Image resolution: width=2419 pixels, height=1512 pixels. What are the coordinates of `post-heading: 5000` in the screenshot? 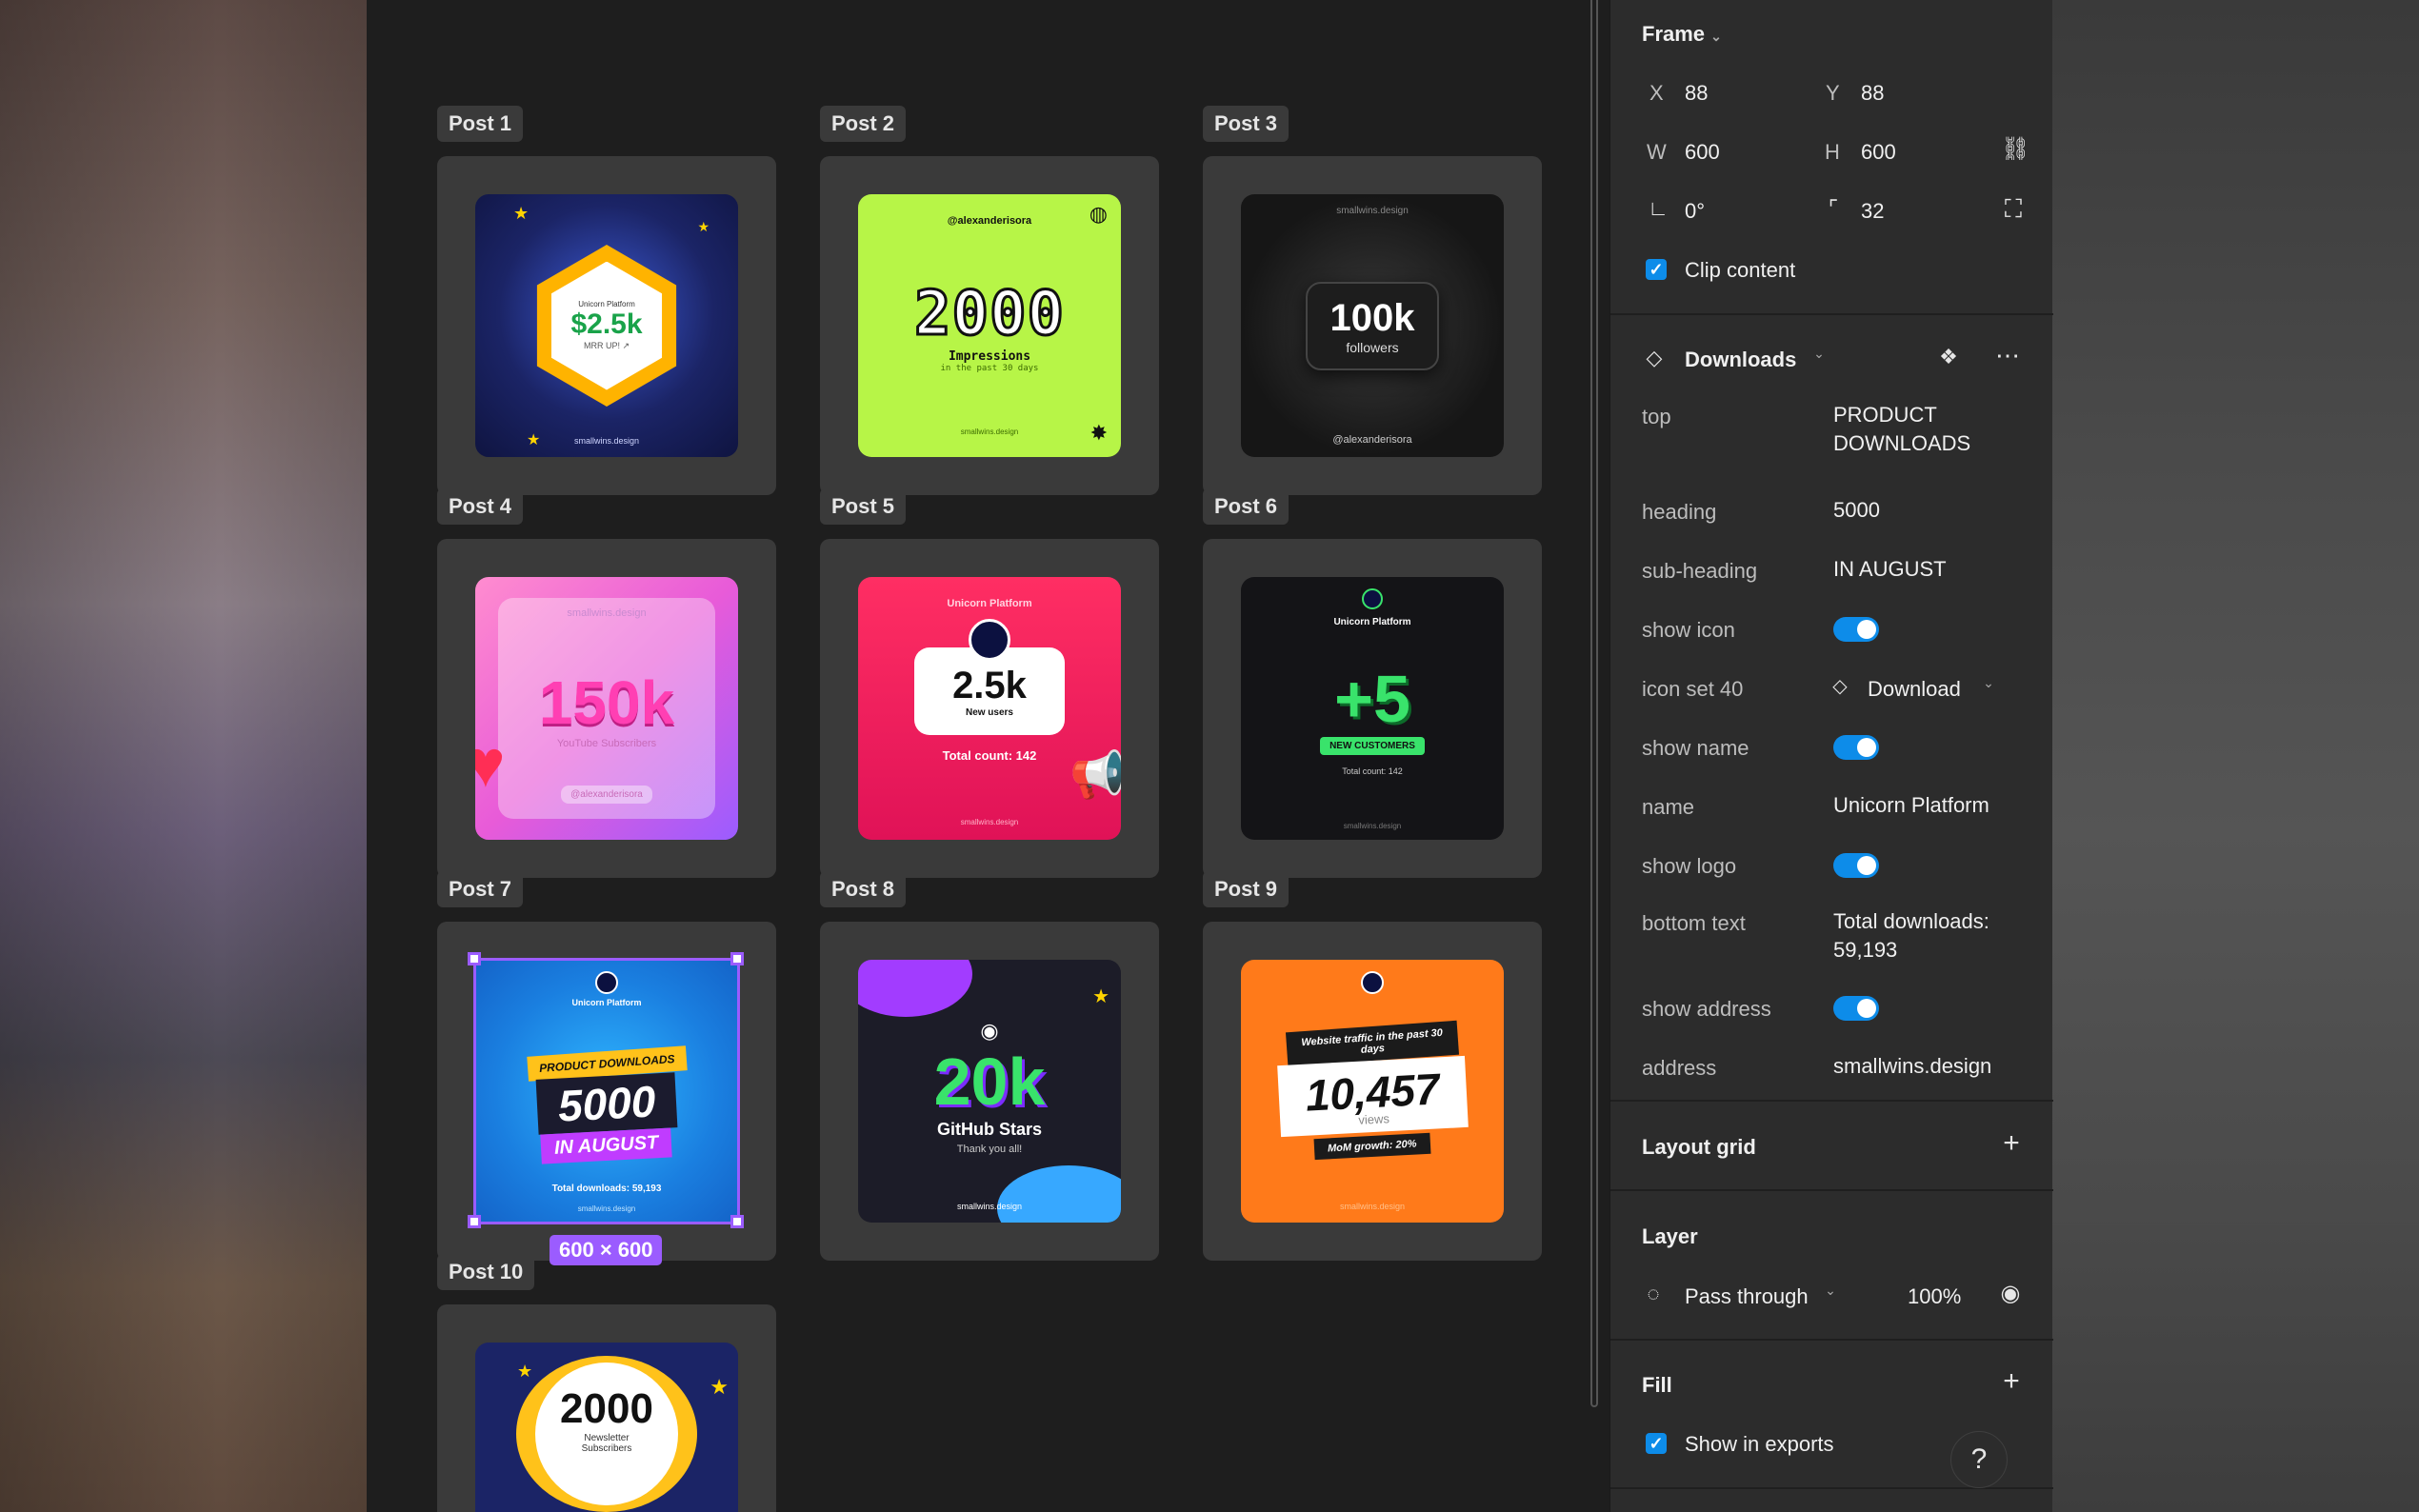 It's located at (606, 1103).